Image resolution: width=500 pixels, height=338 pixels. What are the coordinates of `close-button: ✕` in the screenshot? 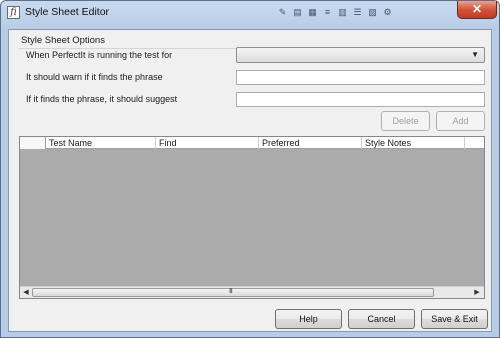 It's located at (477, 10).